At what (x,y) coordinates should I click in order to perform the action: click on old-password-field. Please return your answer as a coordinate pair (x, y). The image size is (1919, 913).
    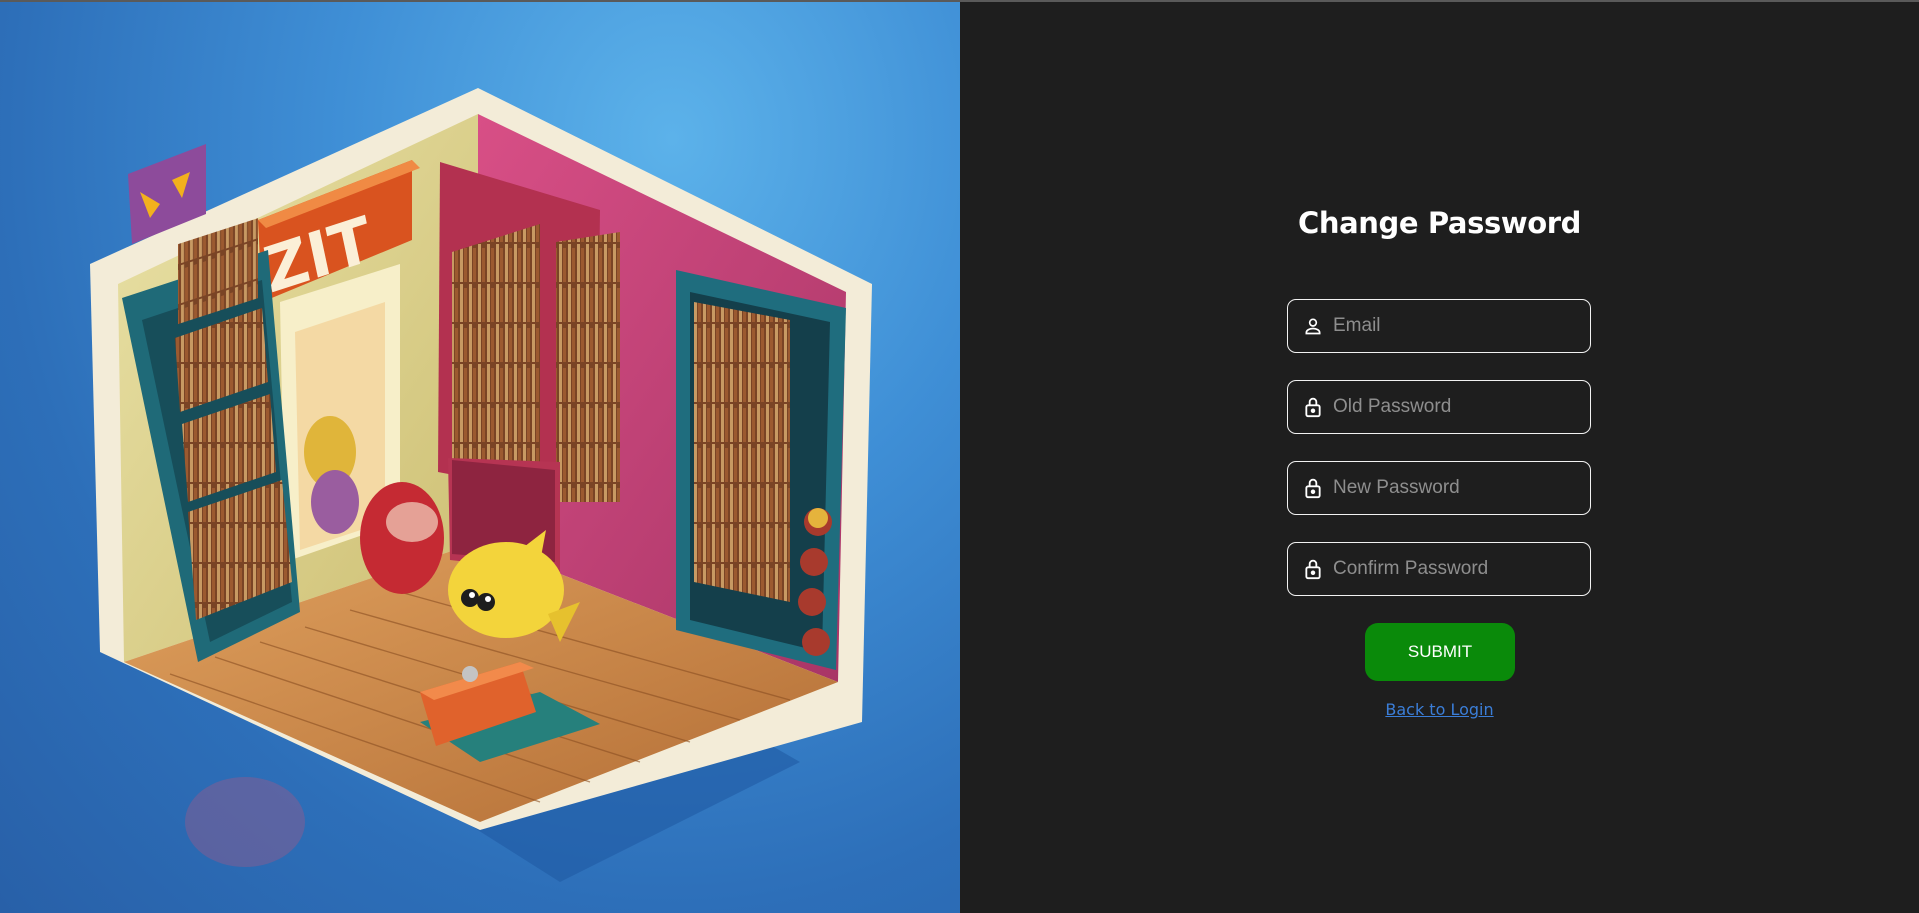
    Looking at the image, I should click on (1439, 407).